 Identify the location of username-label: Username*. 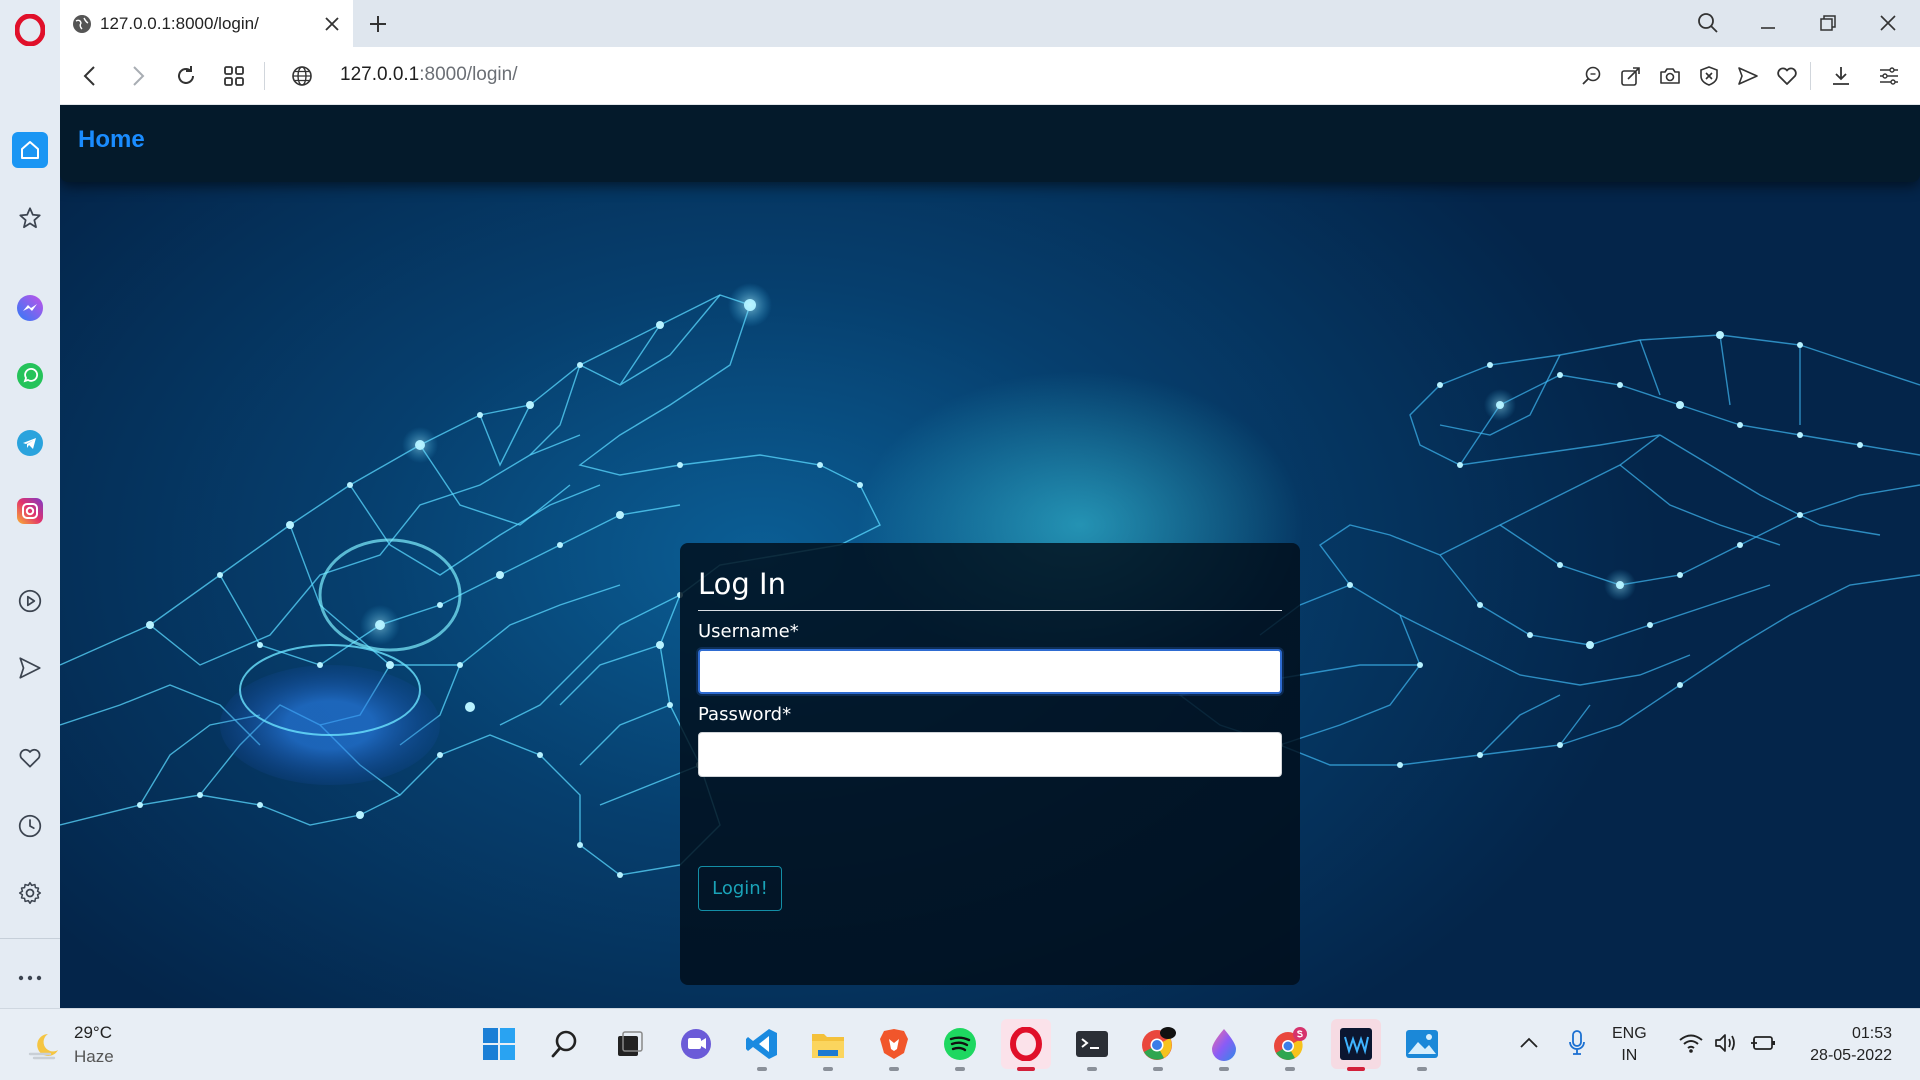
(748, 631).